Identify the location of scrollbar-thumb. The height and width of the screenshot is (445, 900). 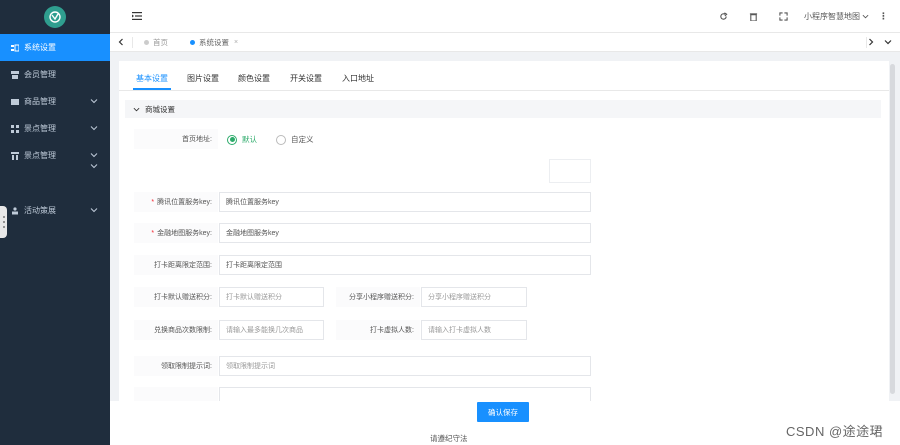
(892, 229).